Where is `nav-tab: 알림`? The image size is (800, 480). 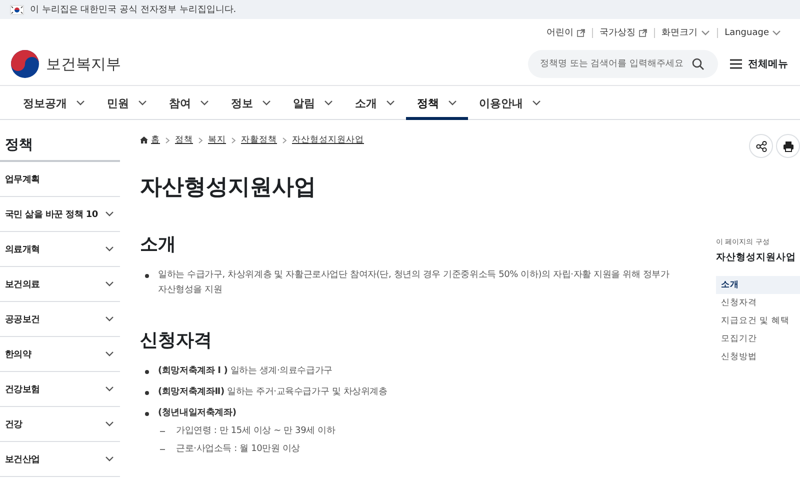
nav-tab: 알림 is located at coordinates (313, 103).